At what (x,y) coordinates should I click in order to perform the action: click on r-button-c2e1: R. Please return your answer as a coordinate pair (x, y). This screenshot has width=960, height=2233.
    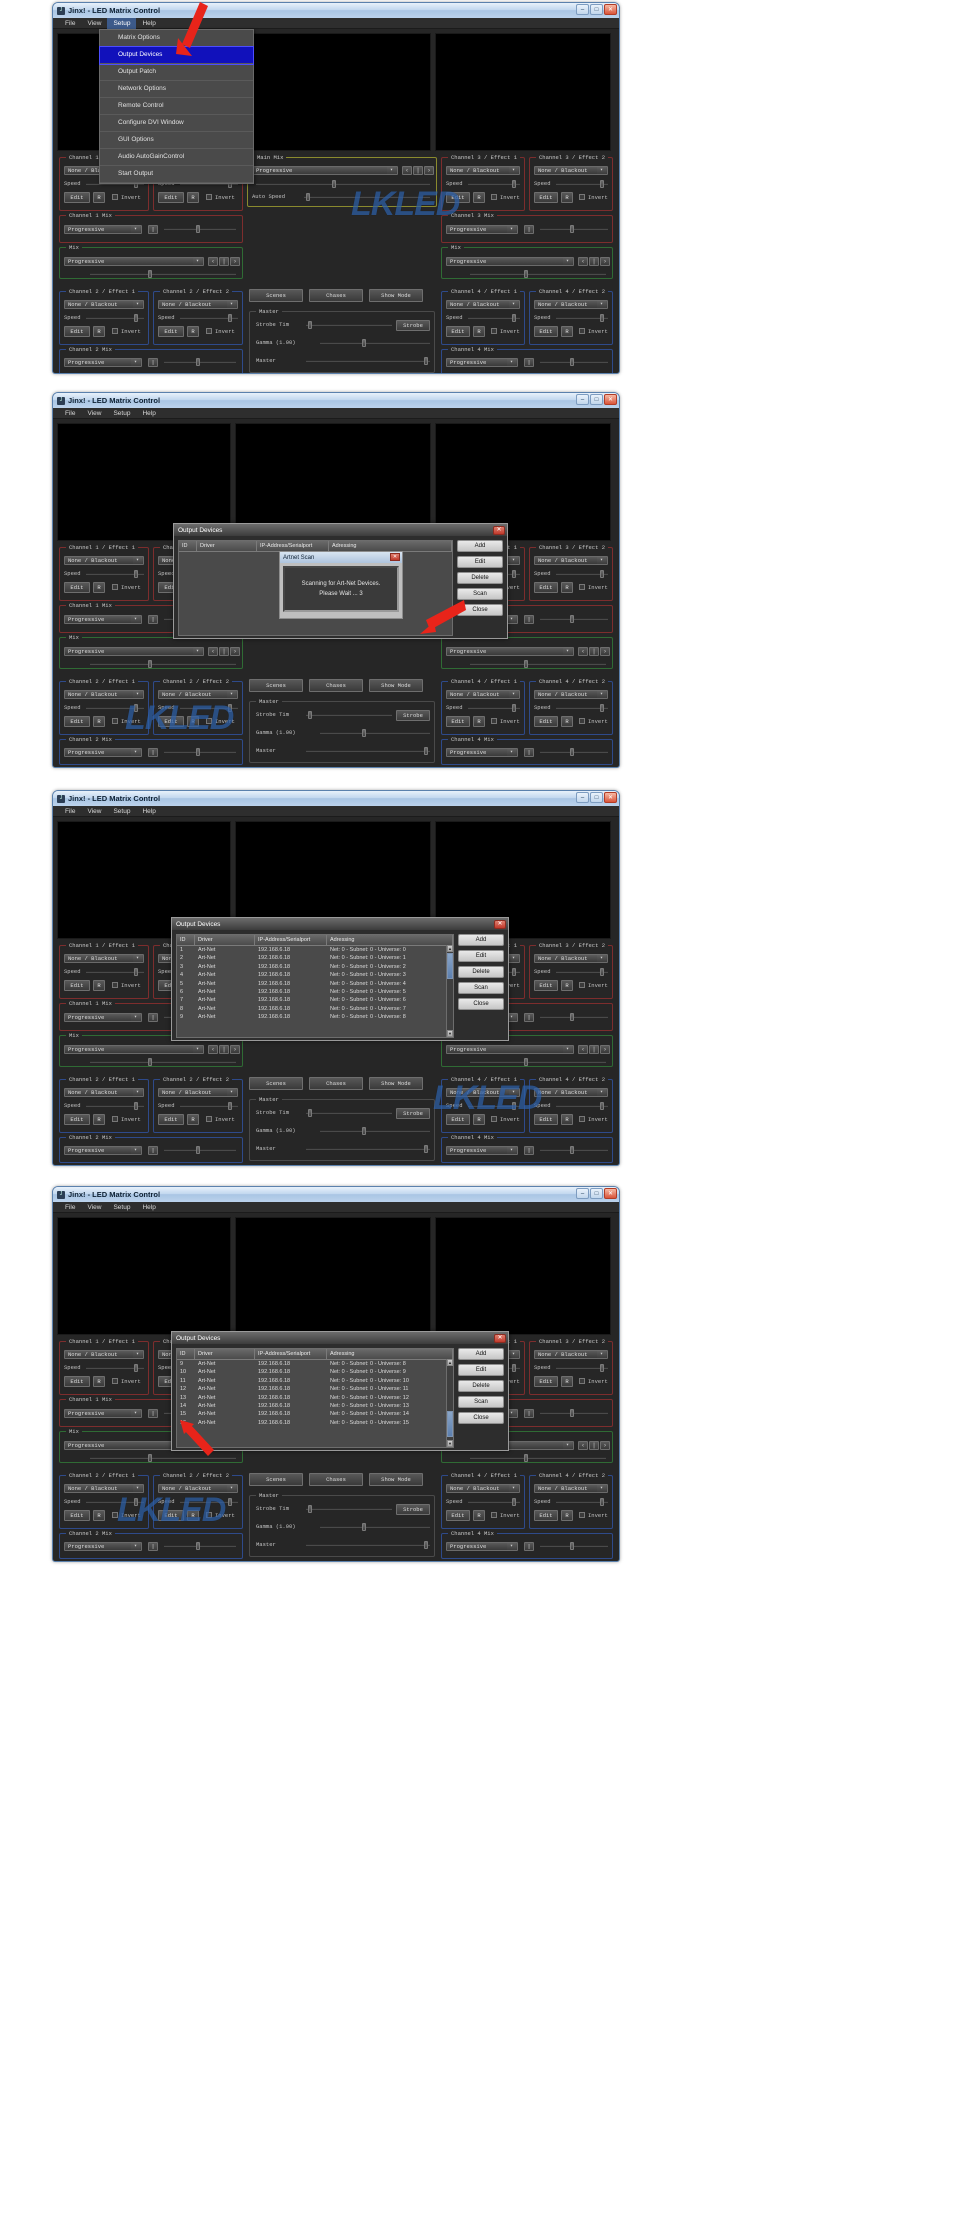
    Looking at the image, I should click on (99, 1515).